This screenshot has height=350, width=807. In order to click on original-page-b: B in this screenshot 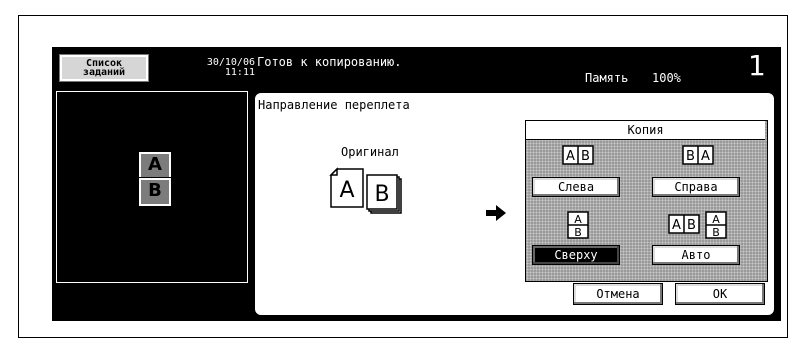, I will do `click(381, 194)`.